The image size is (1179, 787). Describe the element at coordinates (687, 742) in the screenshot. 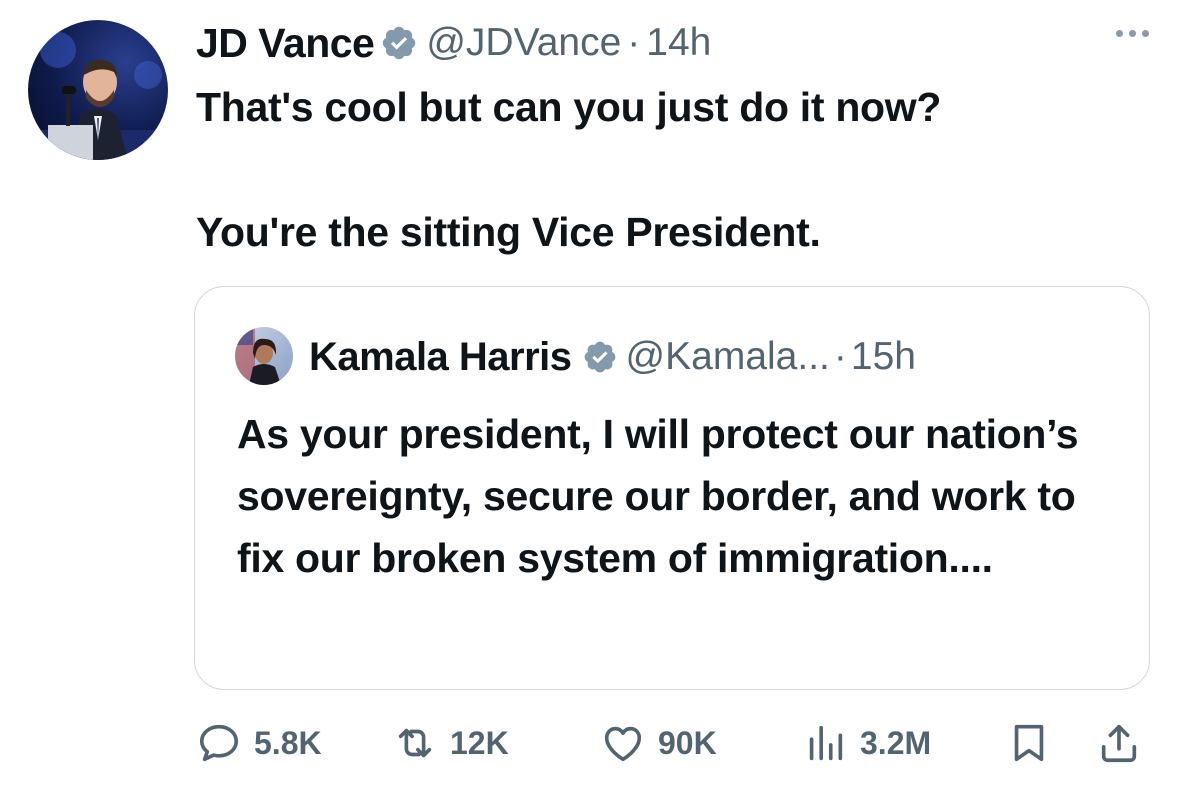

I see `like-count: 90K` at that location.